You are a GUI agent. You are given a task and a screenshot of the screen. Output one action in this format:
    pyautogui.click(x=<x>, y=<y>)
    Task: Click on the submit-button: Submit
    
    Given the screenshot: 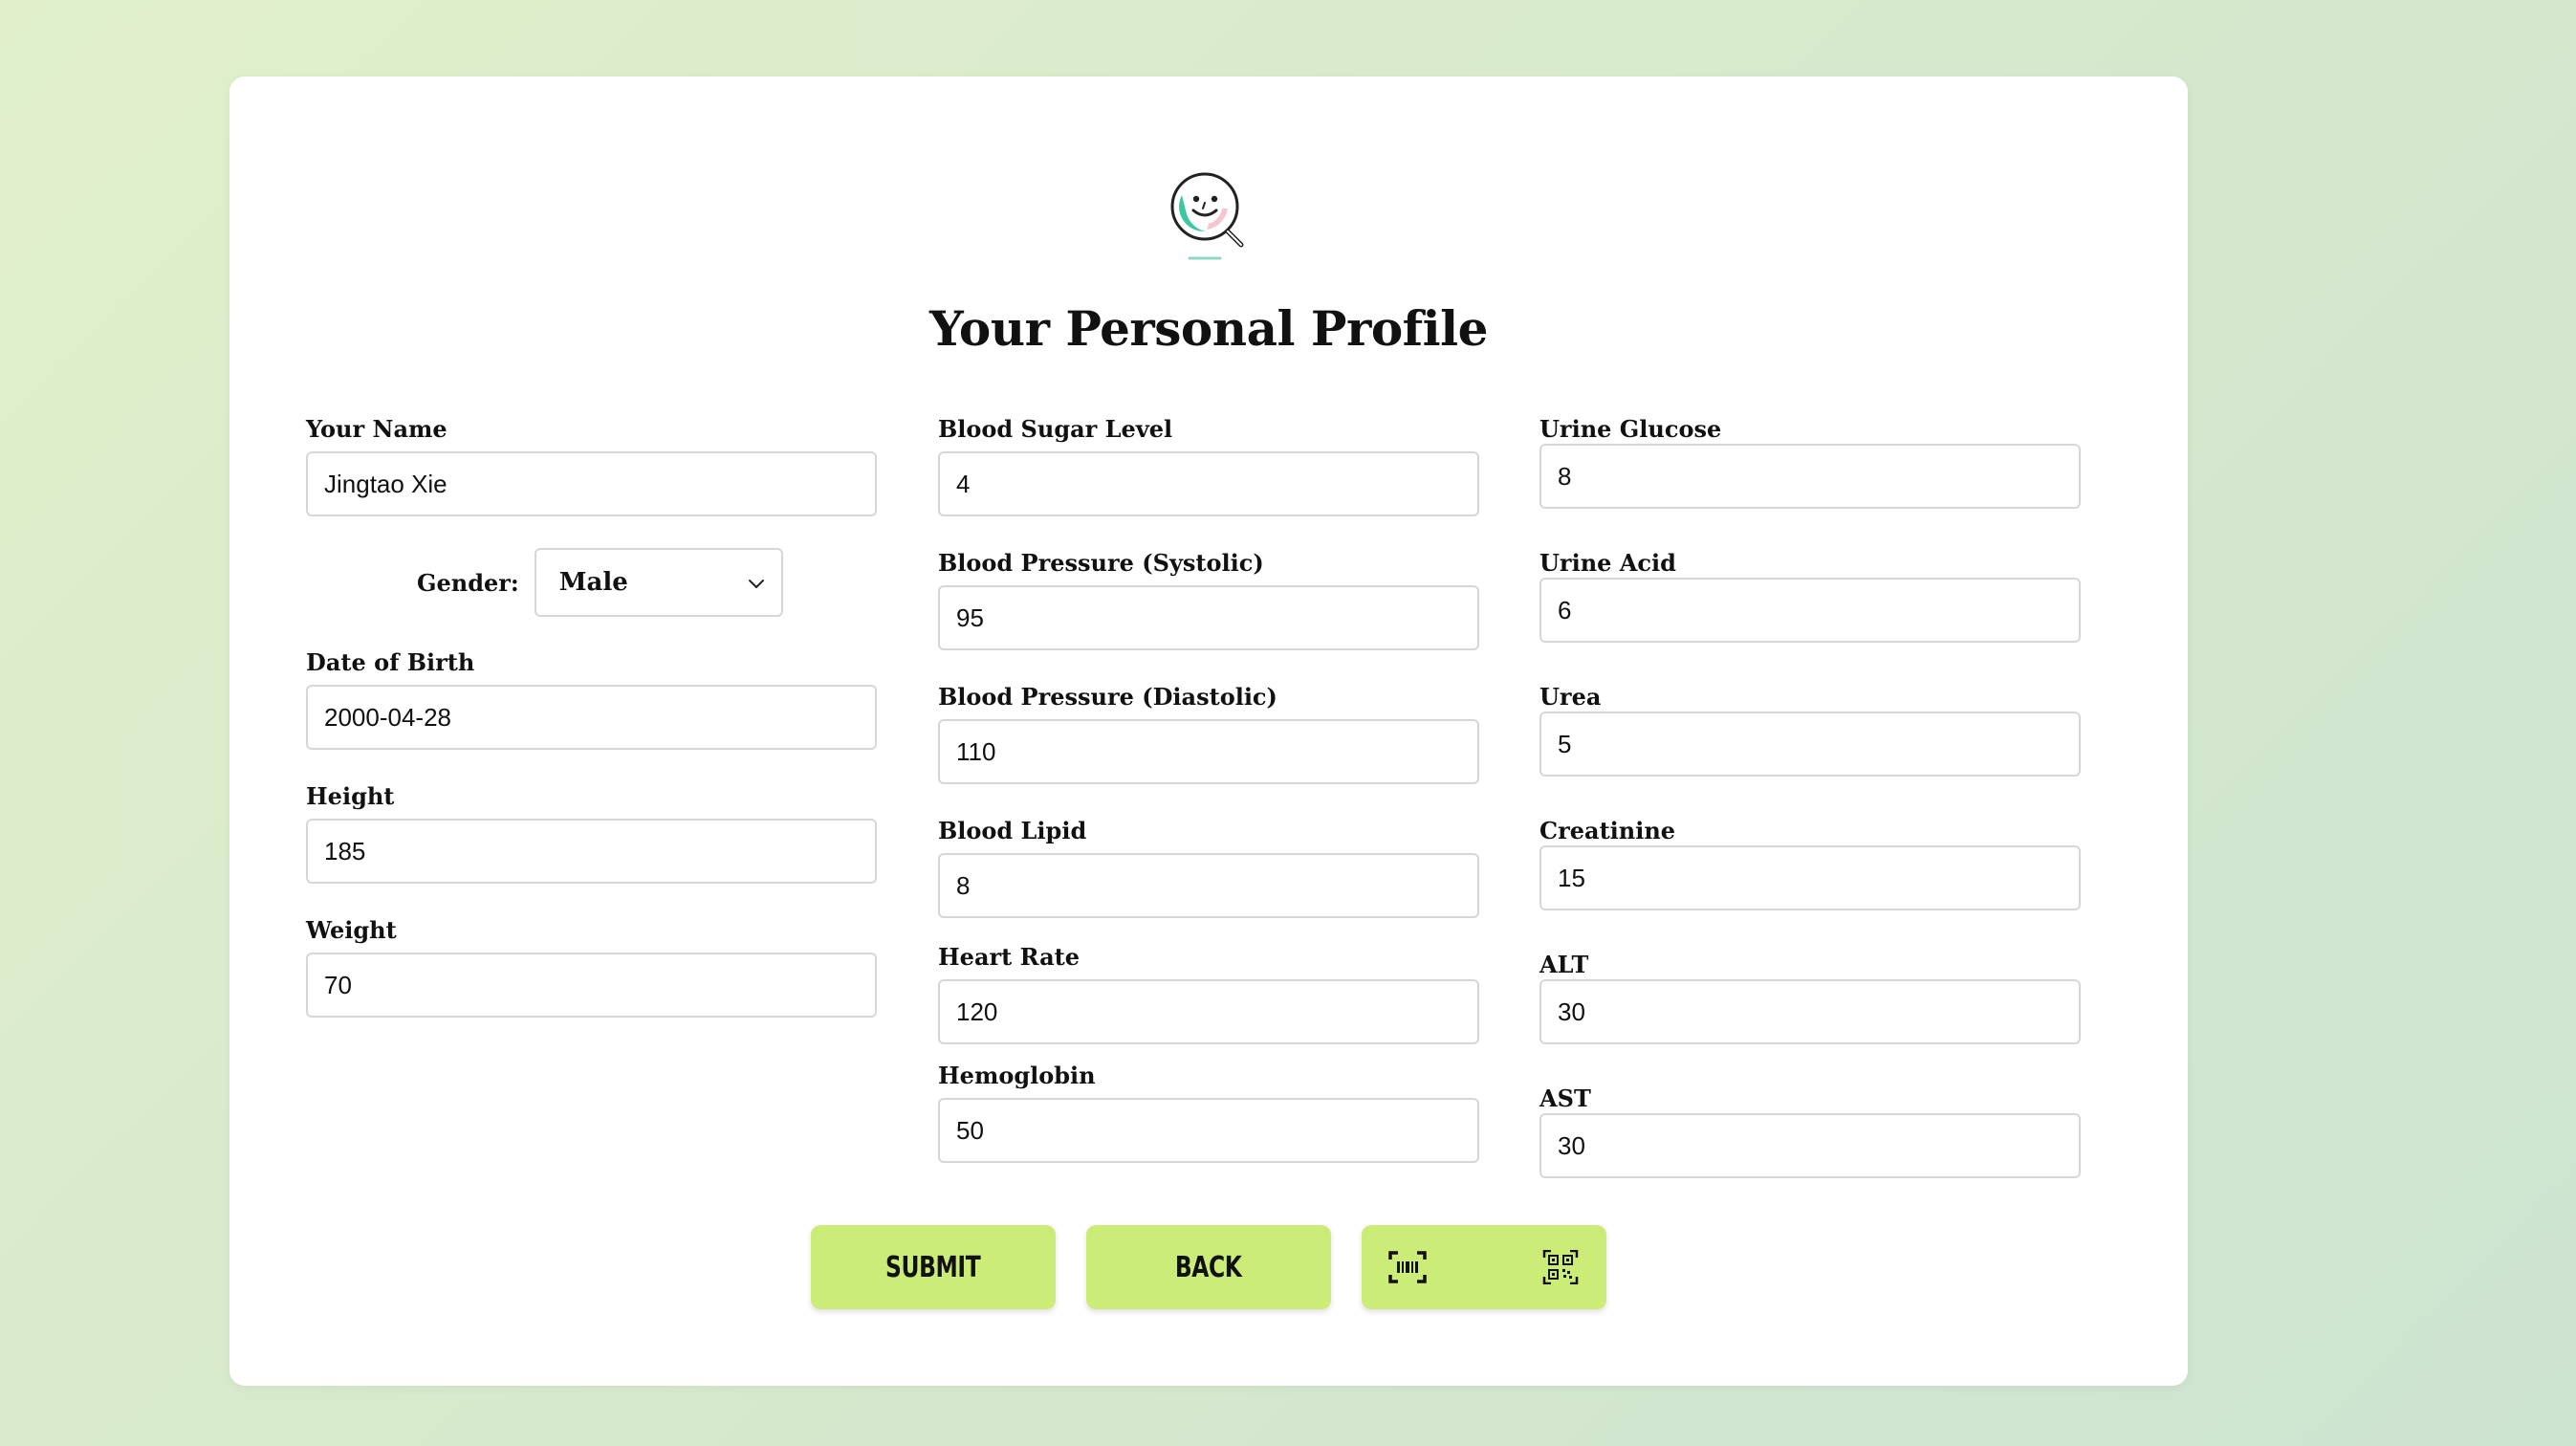 What is the action you would take?
    pyautogui.click(x=933, y=1267)
    